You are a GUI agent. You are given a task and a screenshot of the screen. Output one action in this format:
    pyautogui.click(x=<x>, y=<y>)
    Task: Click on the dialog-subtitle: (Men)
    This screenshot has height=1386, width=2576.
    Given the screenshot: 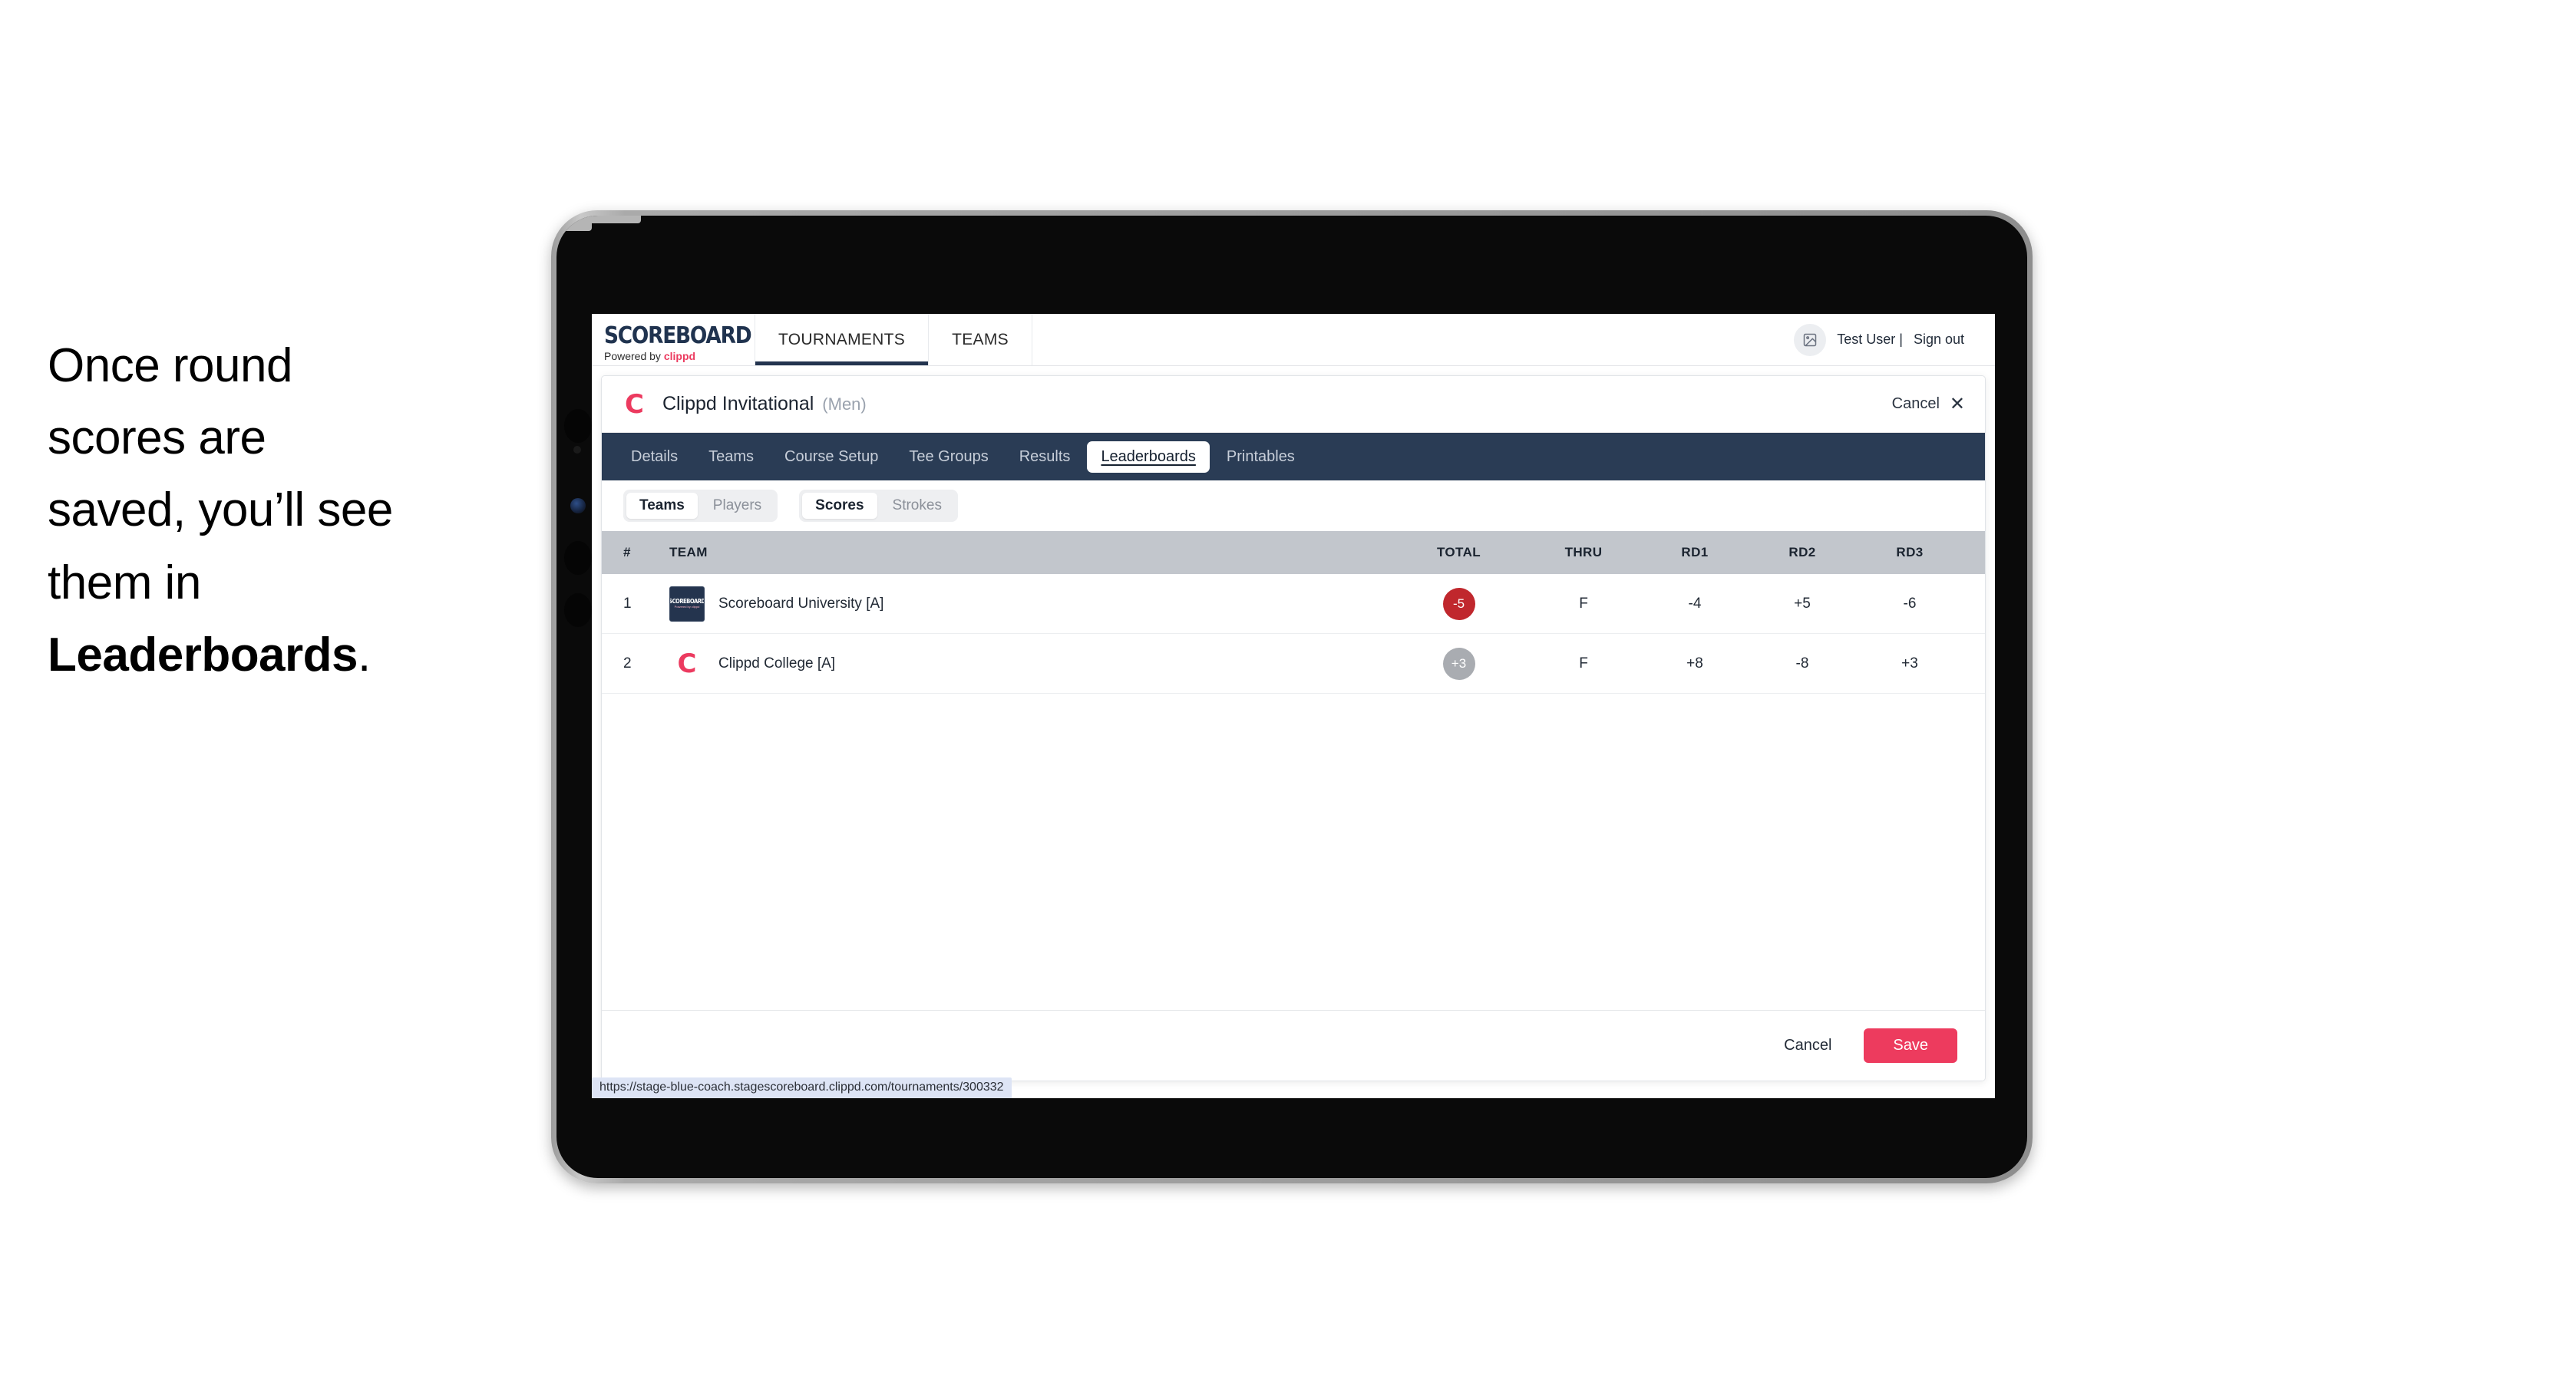 What is the action you would take?
    pyautogui.click(x=844, y=404)
    